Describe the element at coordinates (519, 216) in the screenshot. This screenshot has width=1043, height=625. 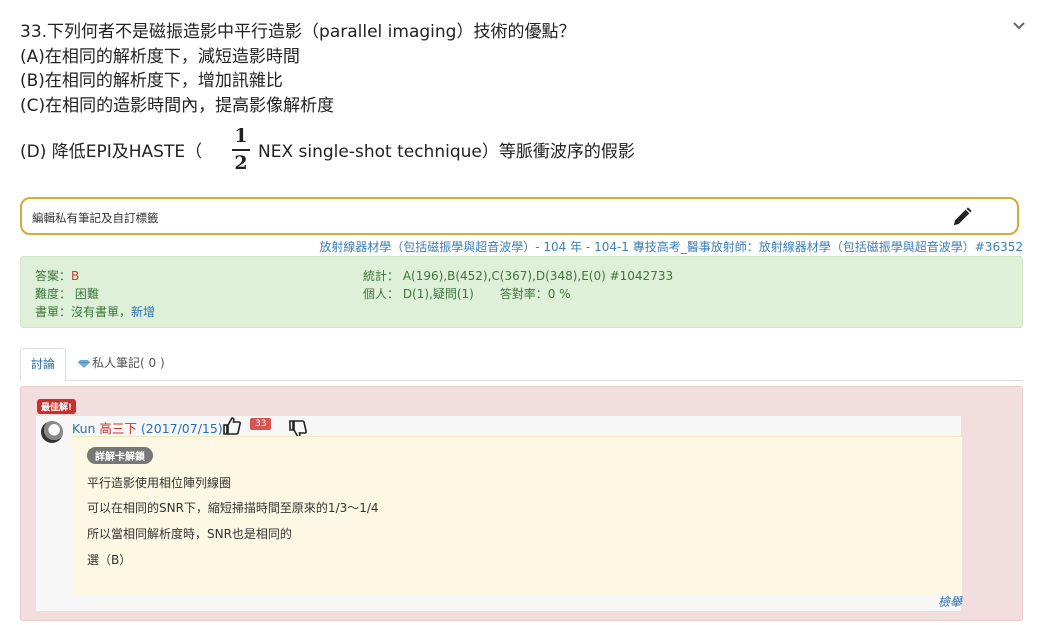
I see `private-note-box: 編輯私有筆記及自訂標籤` at that location.